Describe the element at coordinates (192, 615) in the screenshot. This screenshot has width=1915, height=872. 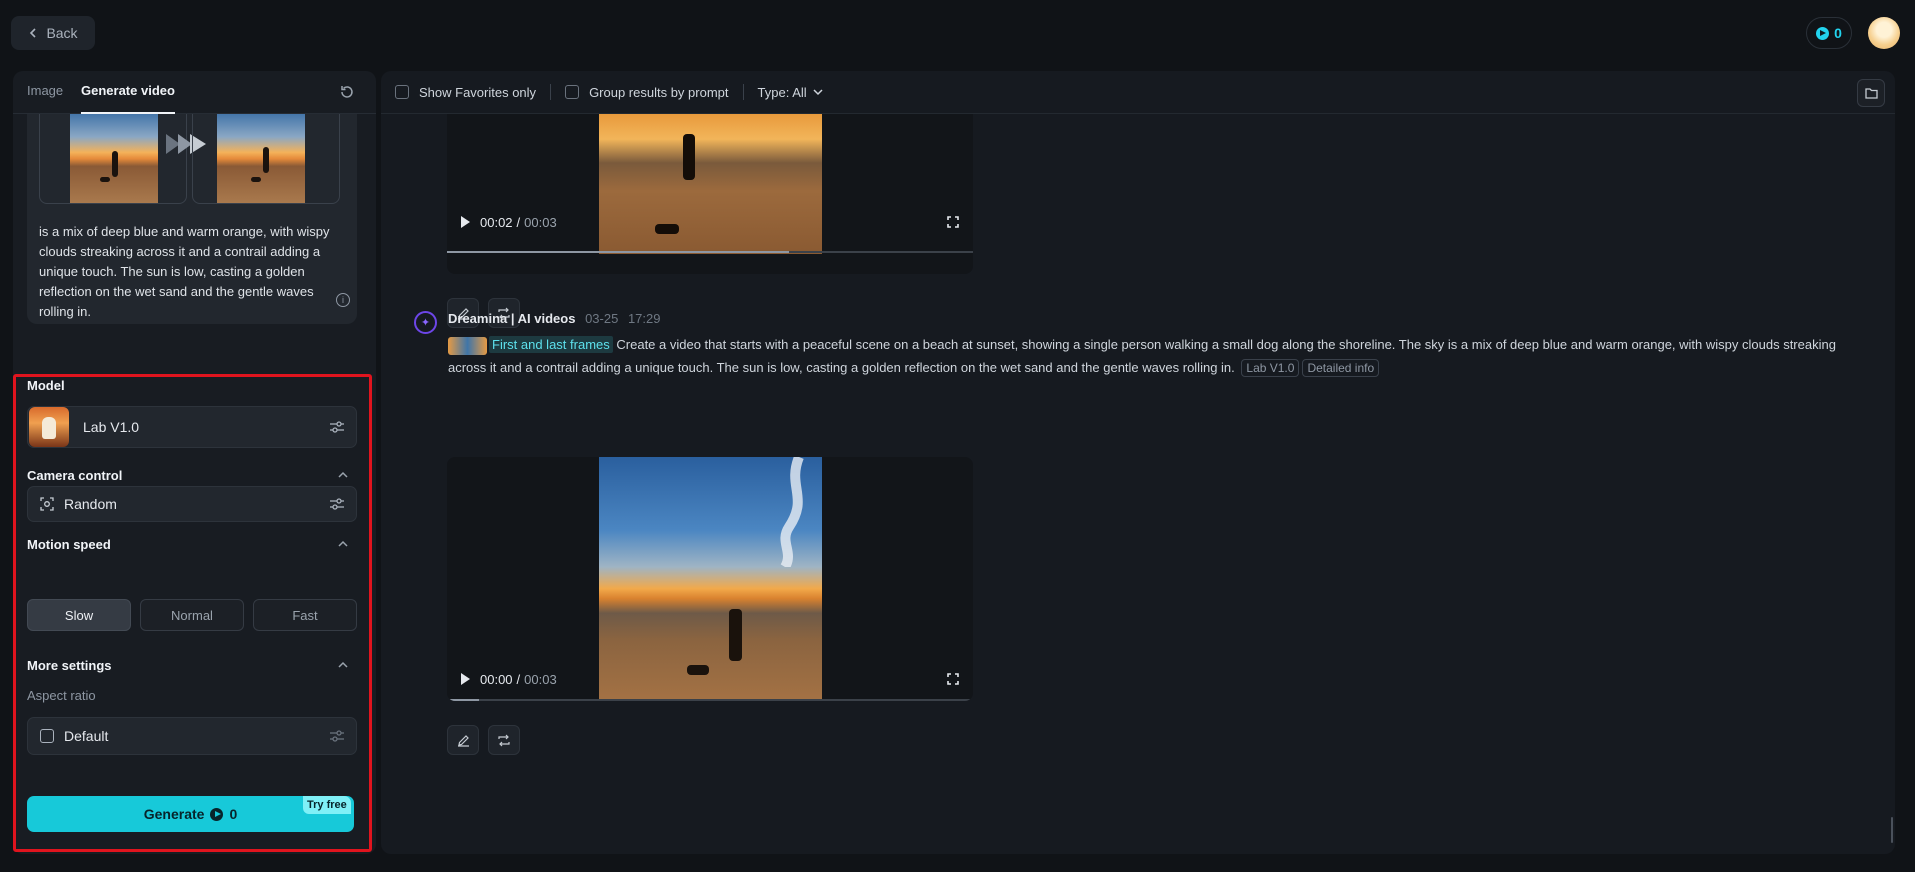
I see `speed-normal-button: Normal` at that location.